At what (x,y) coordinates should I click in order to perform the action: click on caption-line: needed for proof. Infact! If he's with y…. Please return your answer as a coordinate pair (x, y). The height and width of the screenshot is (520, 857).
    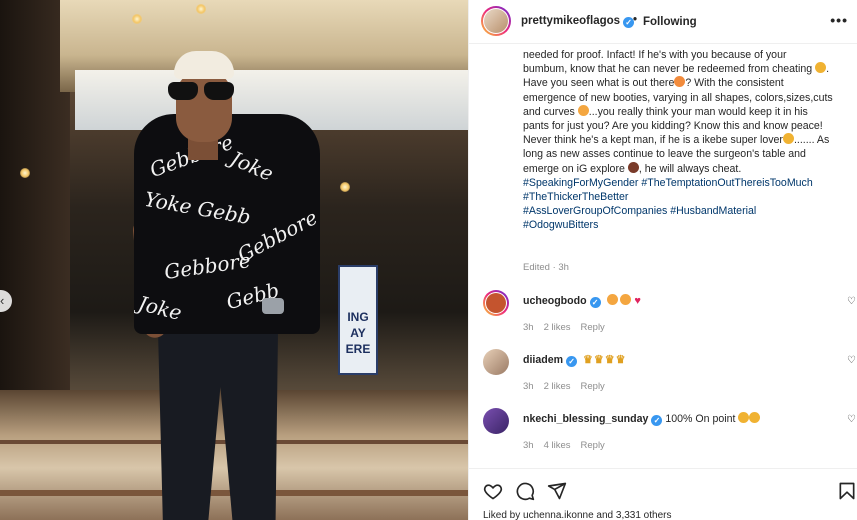
    Looking at the image, I should click on (655, 55).